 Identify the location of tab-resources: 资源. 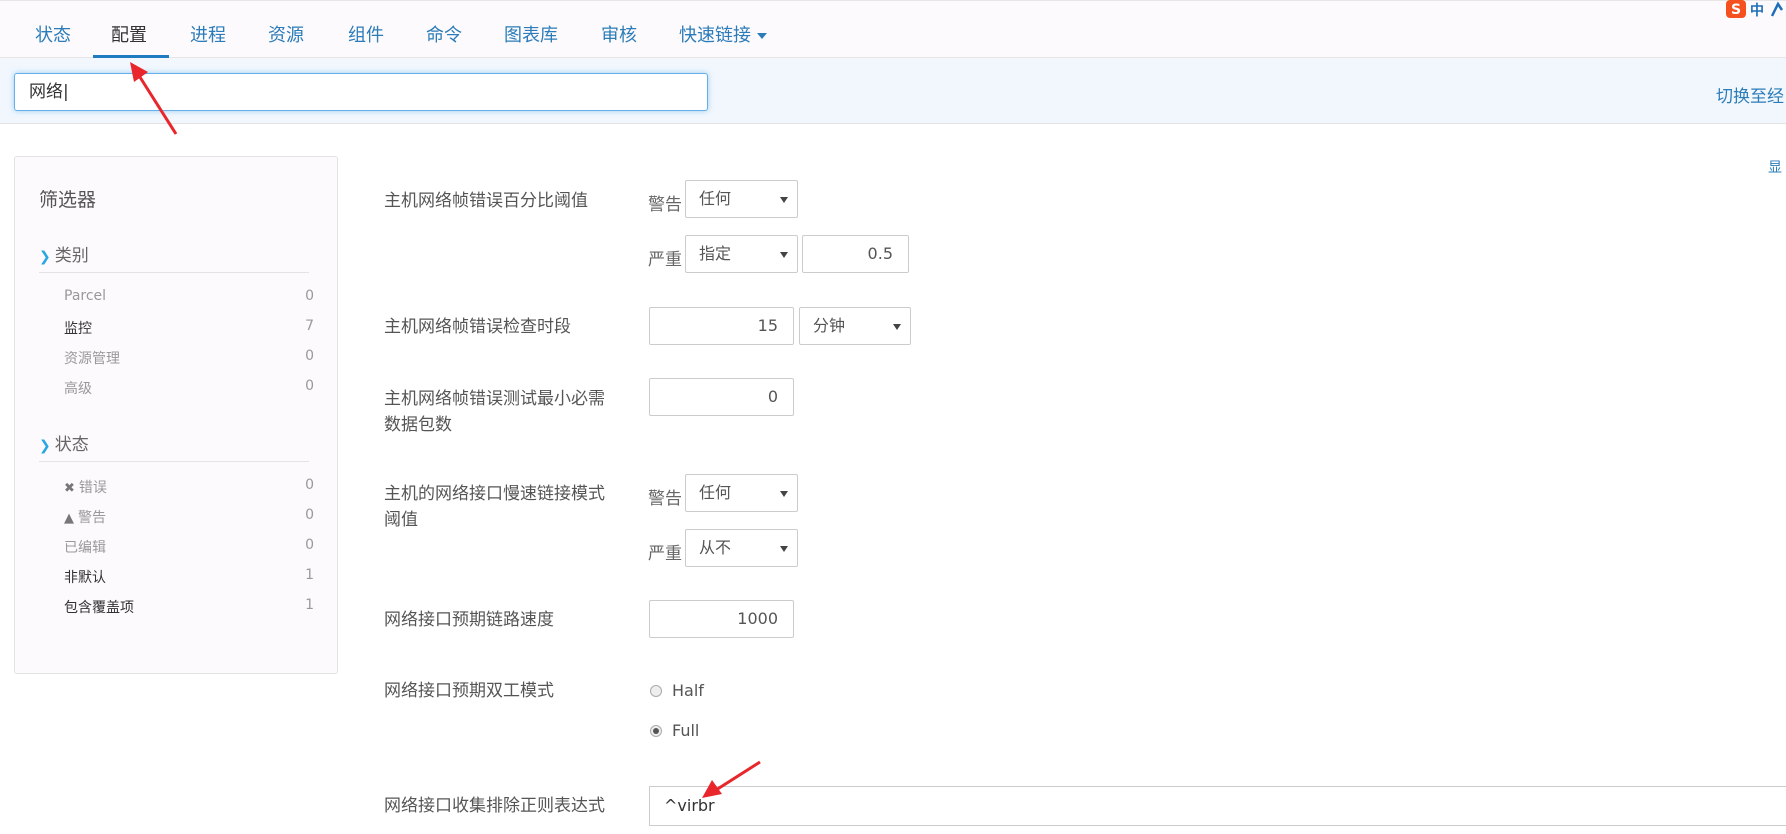
(286, 34).